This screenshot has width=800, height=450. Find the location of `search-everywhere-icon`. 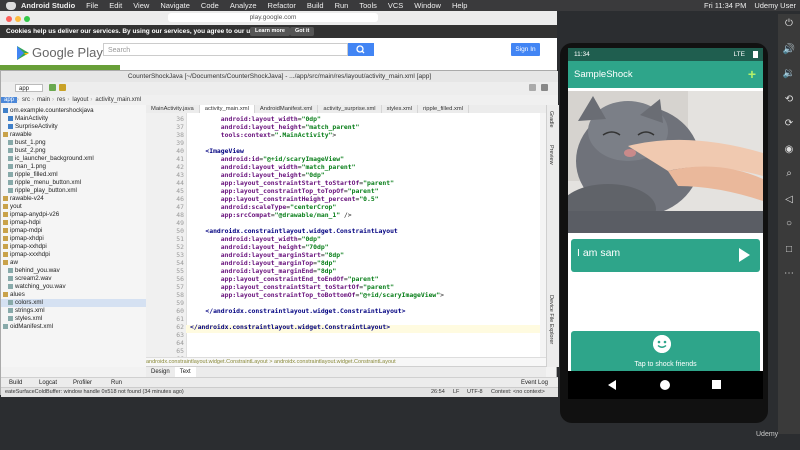

search-everywhere-icon is located at coordinates (544, 87).